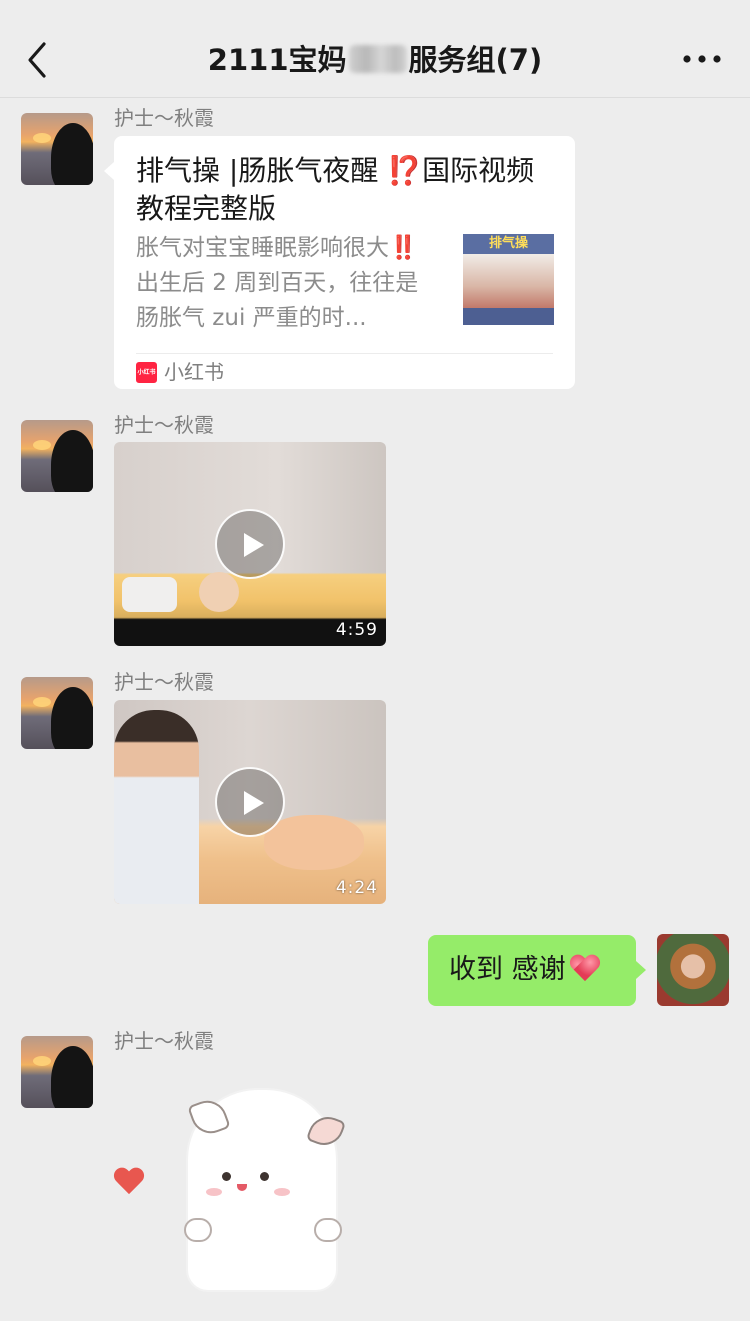 The image size is (750, 1321). I want to click on link-source: 小红书, so click(194, 372).